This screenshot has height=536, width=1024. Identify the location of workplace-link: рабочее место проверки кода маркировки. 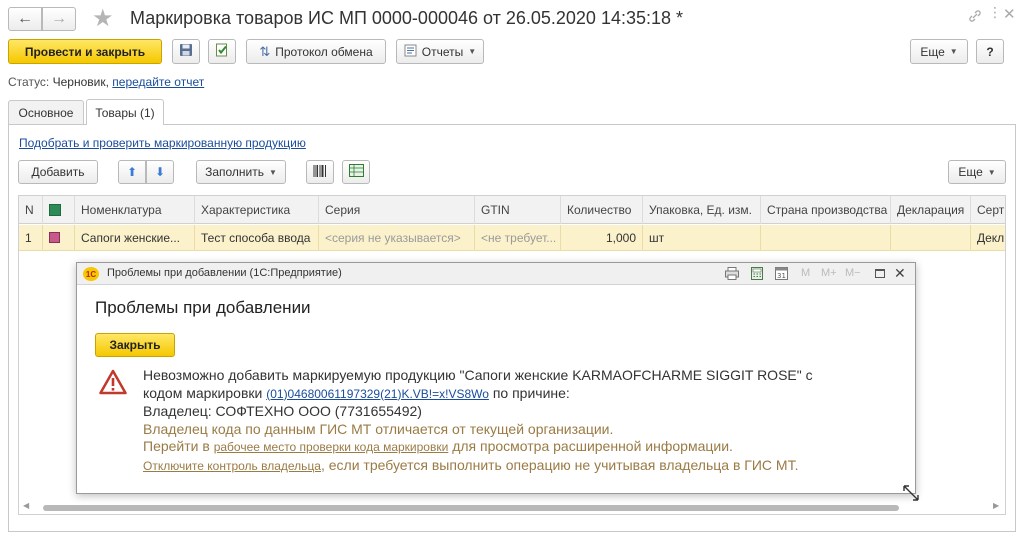
(331, 447).